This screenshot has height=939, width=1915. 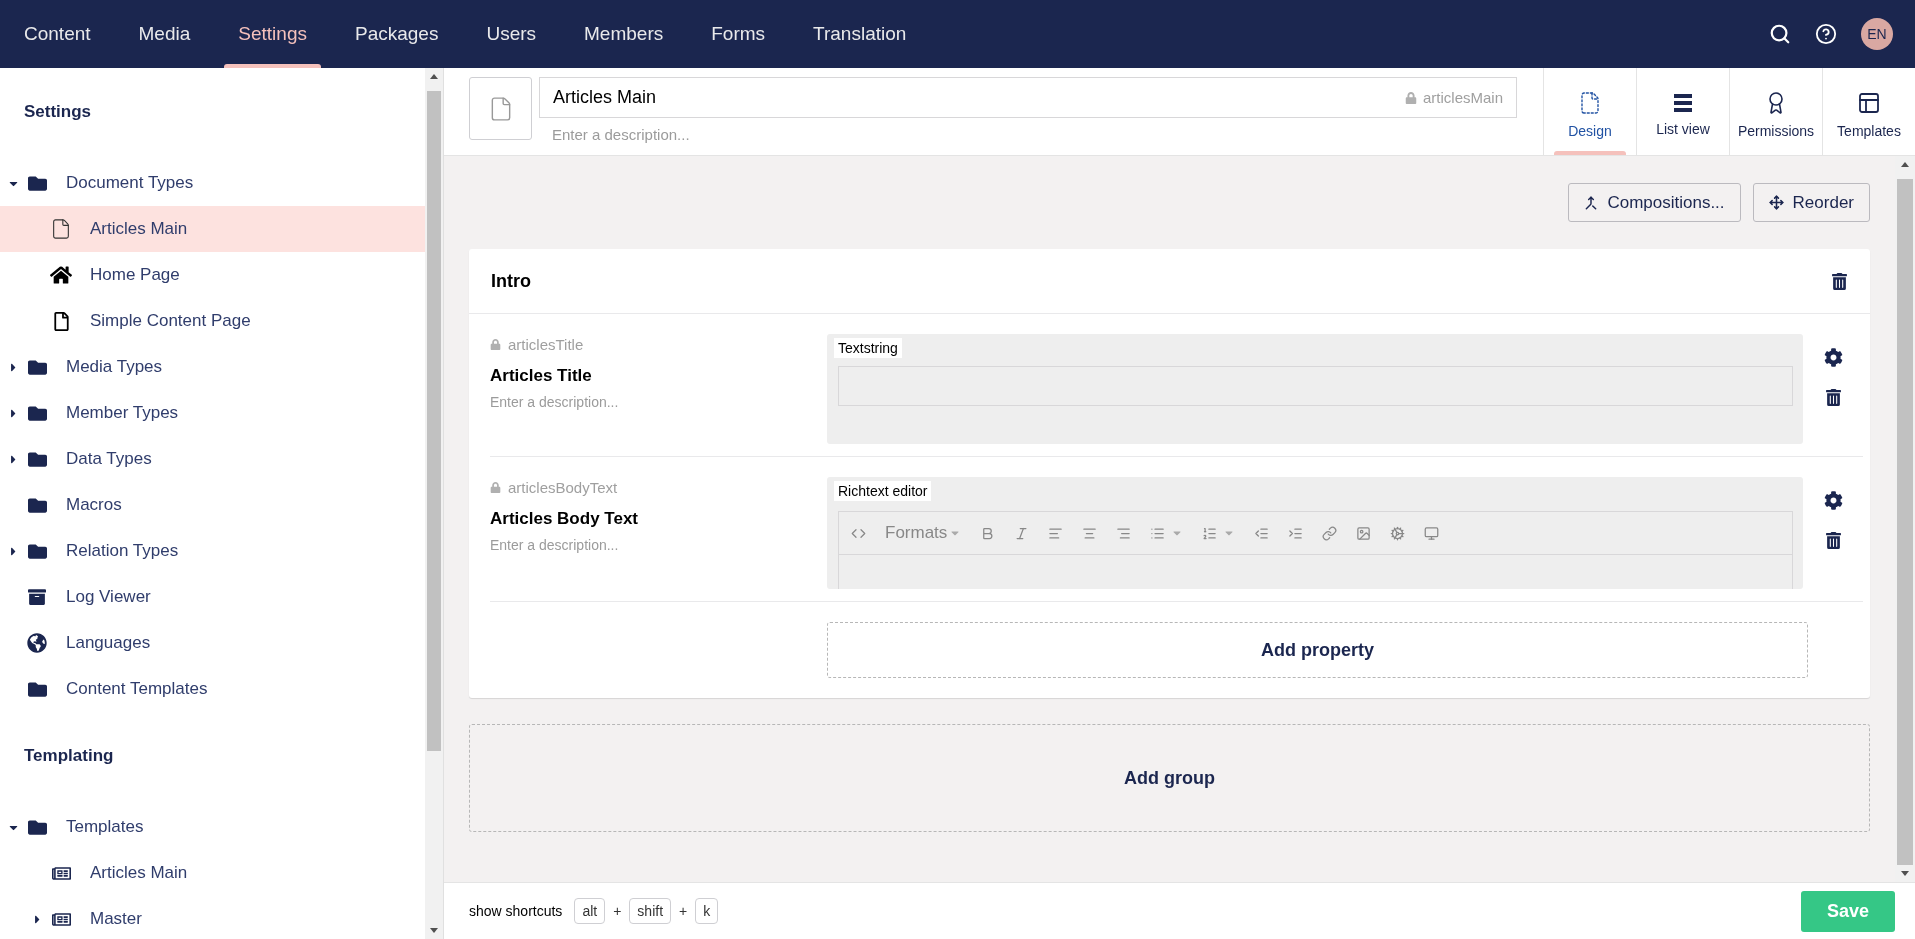 What do you see at coordinates (212, 551) in the screenshot?
I see `tree-item: Relation Types` at bounding box center [212, 551].